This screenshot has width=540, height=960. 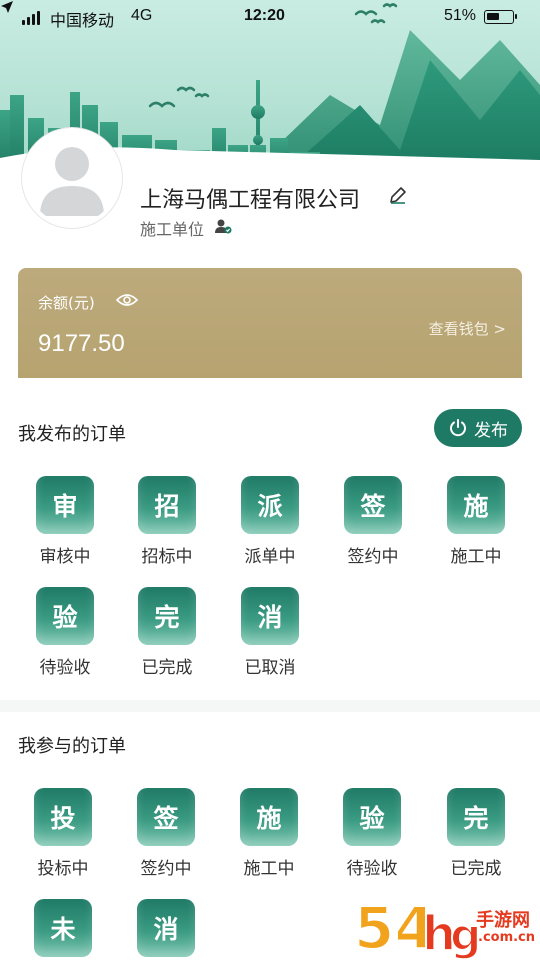 I want to click on avatar, so click(x=72, y=178).